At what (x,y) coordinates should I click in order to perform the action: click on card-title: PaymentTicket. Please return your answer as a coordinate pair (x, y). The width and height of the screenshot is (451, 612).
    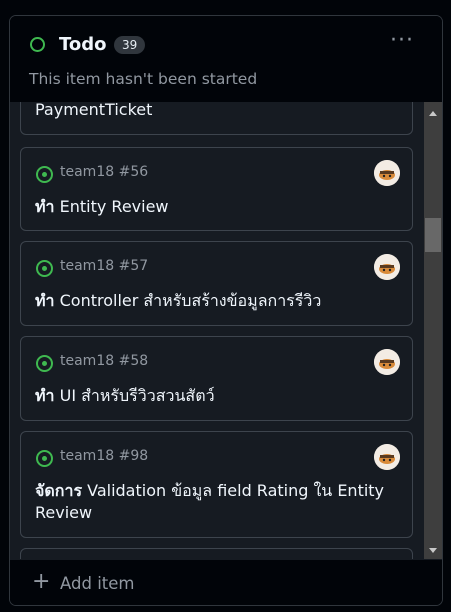
    Looking at the image, I should click on (94, 110).